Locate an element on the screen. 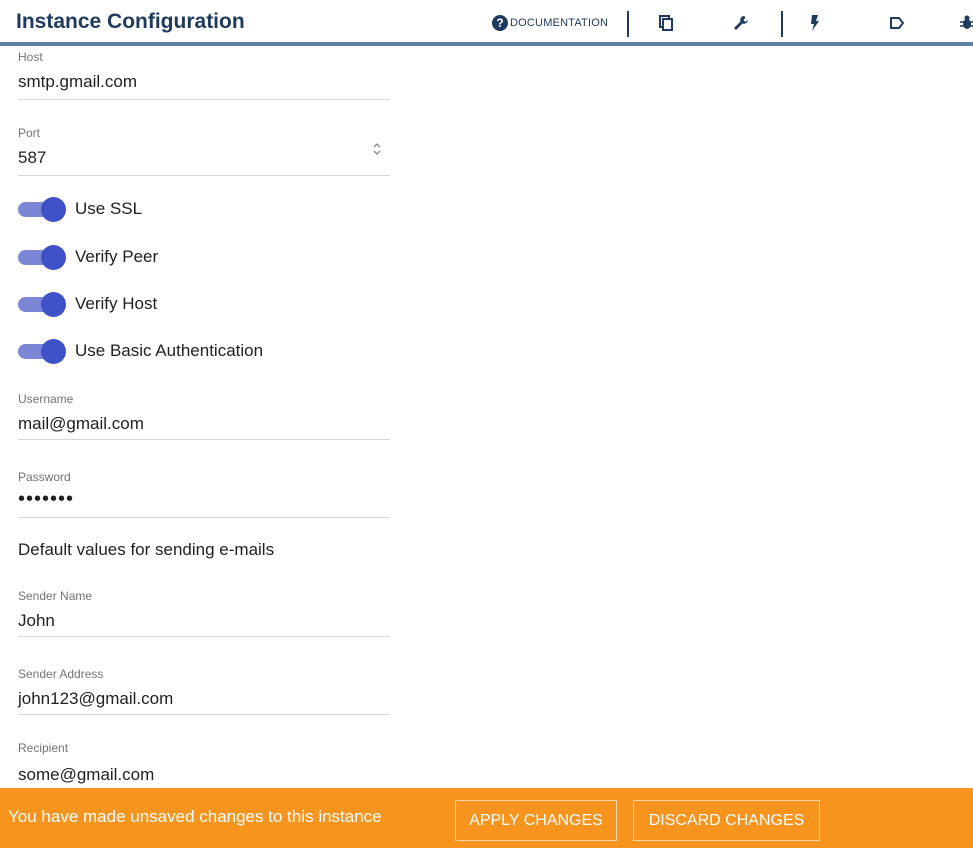 The width and height of the screenshot is (973, 848). port-stepper is located at coordinates (377, 149).